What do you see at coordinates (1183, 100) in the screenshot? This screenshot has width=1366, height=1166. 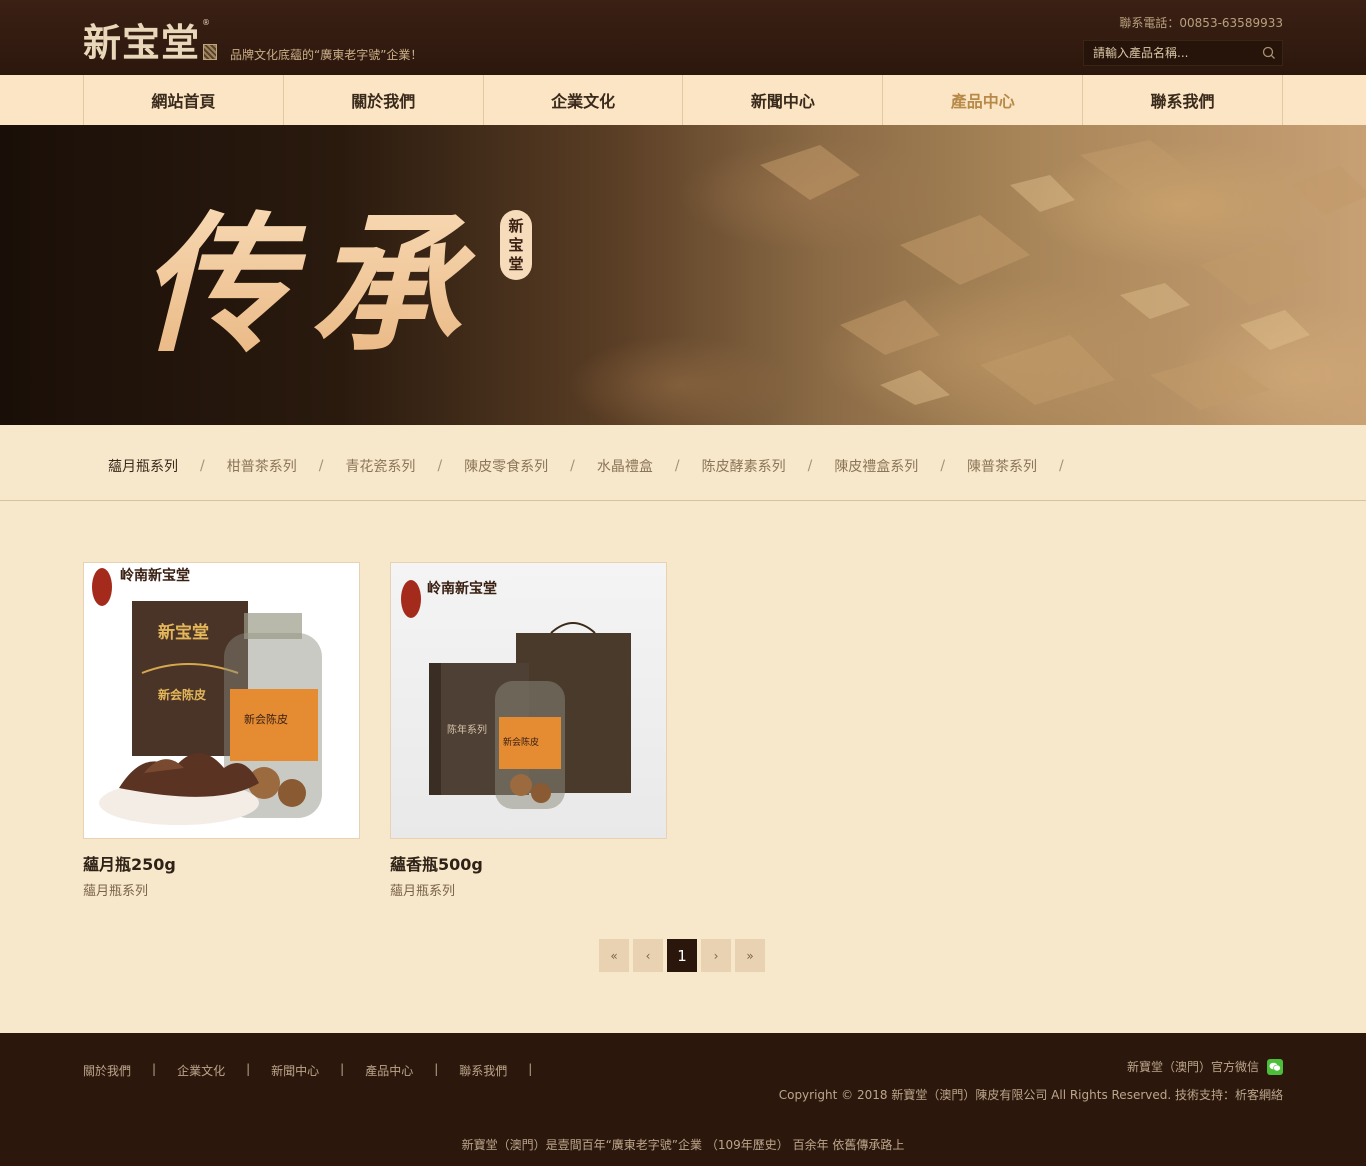 I see `nav-item-contact: 聯系我們` at bounding box center [1183, 100].